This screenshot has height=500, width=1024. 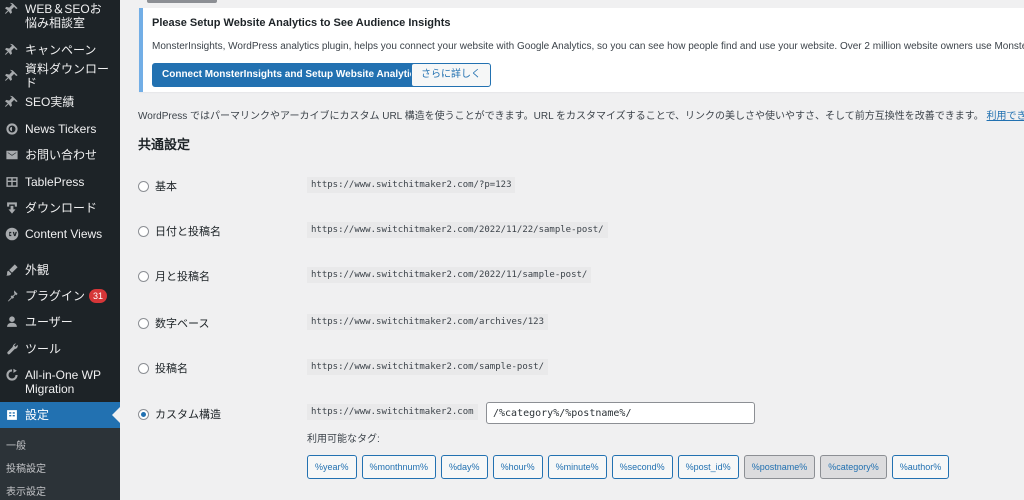 What do you see at coordinates (399, 467) in the screenshot?
I see `tag-monthnum-button: %monthnum%` at bounding box center [399, 467].